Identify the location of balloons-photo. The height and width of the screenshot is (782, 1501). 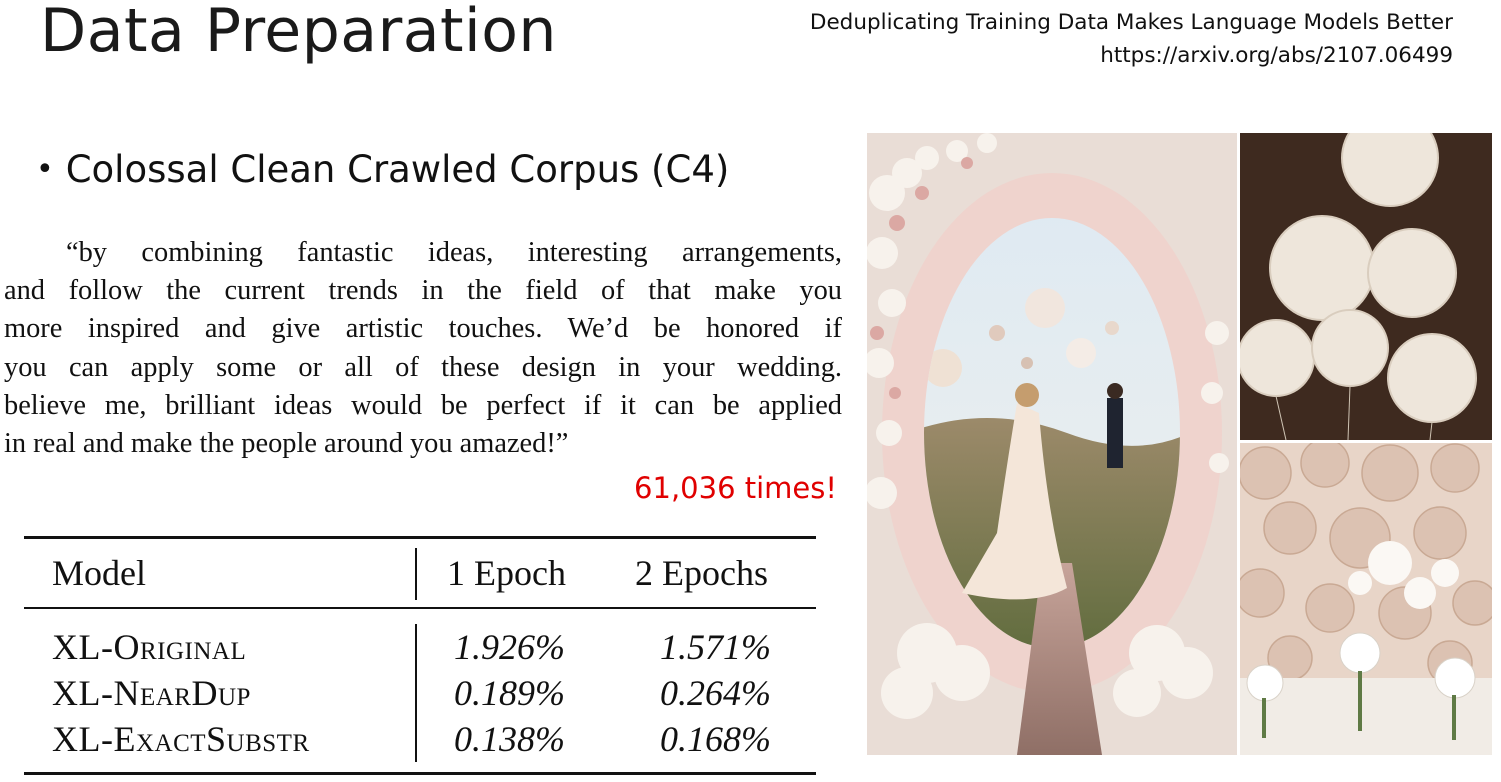
(1366, 286).